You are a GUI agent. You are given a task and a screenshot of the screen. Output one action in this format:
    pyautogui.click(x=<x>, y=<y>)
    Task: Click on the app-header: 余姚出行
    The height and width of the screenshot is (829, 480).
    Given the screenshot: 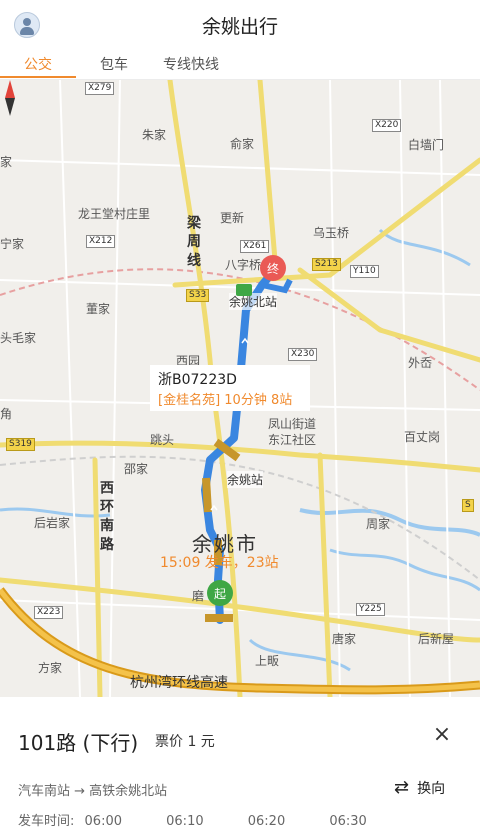 What is the action you would take?
    pyautogui.click(x=240, y=25)
    